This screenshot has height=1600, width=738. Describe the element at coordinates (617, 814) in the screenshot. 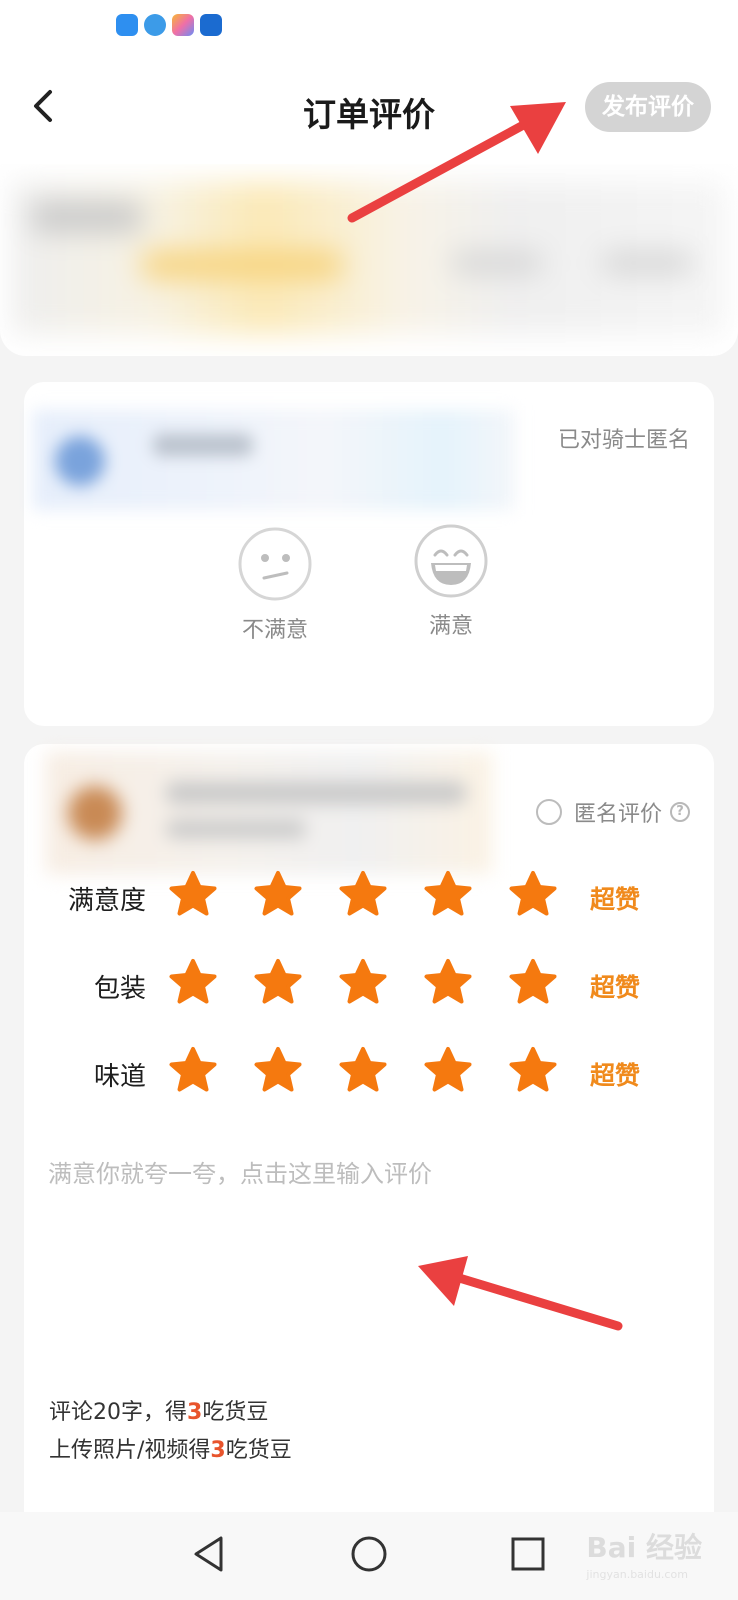

I see `anonymous-review-label: 匿名评价` at that location.